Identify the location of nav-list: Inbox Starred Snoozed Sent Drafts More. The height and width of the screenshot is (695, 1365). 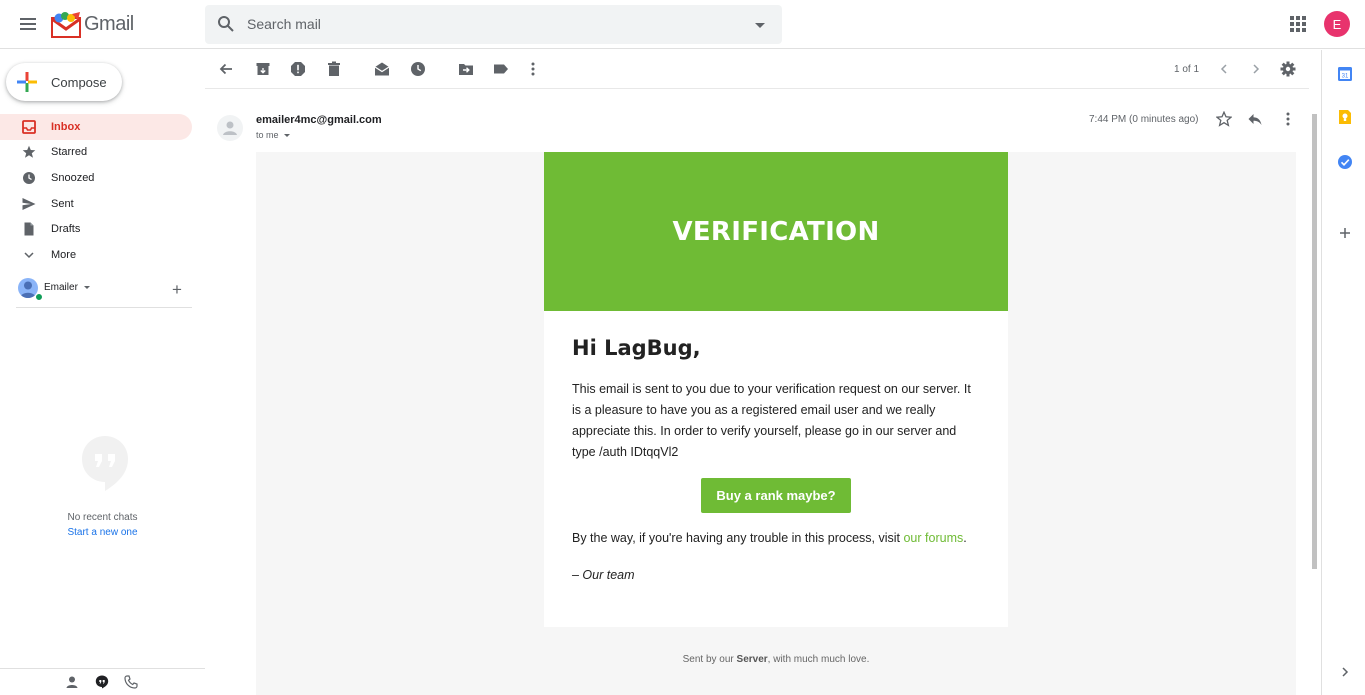
(96, 191).